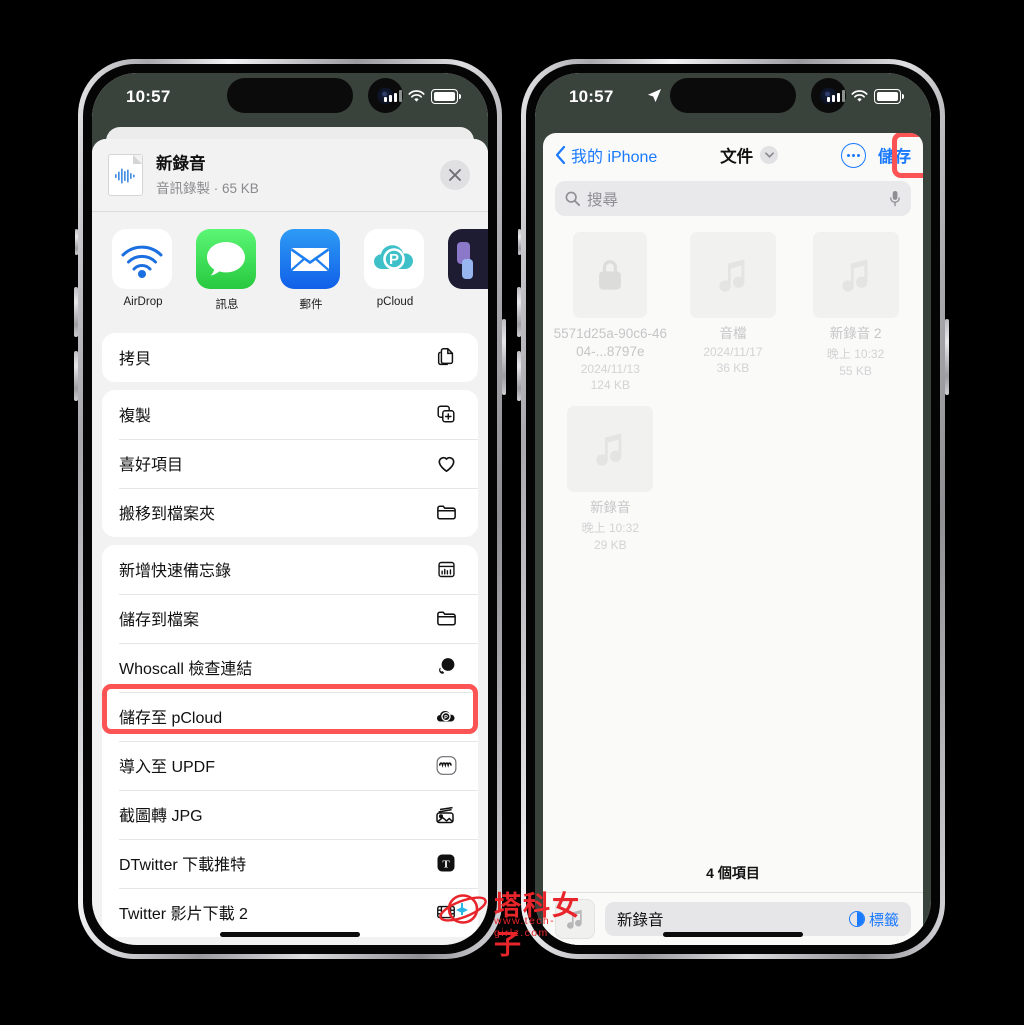 The height and width of the screenshot is (1025, 1024). What do you see at coordinates (290, 765) in the screenshot?
I see `share-row-import-updf: 導入至 UPDF` at bounding box center [290, 765].